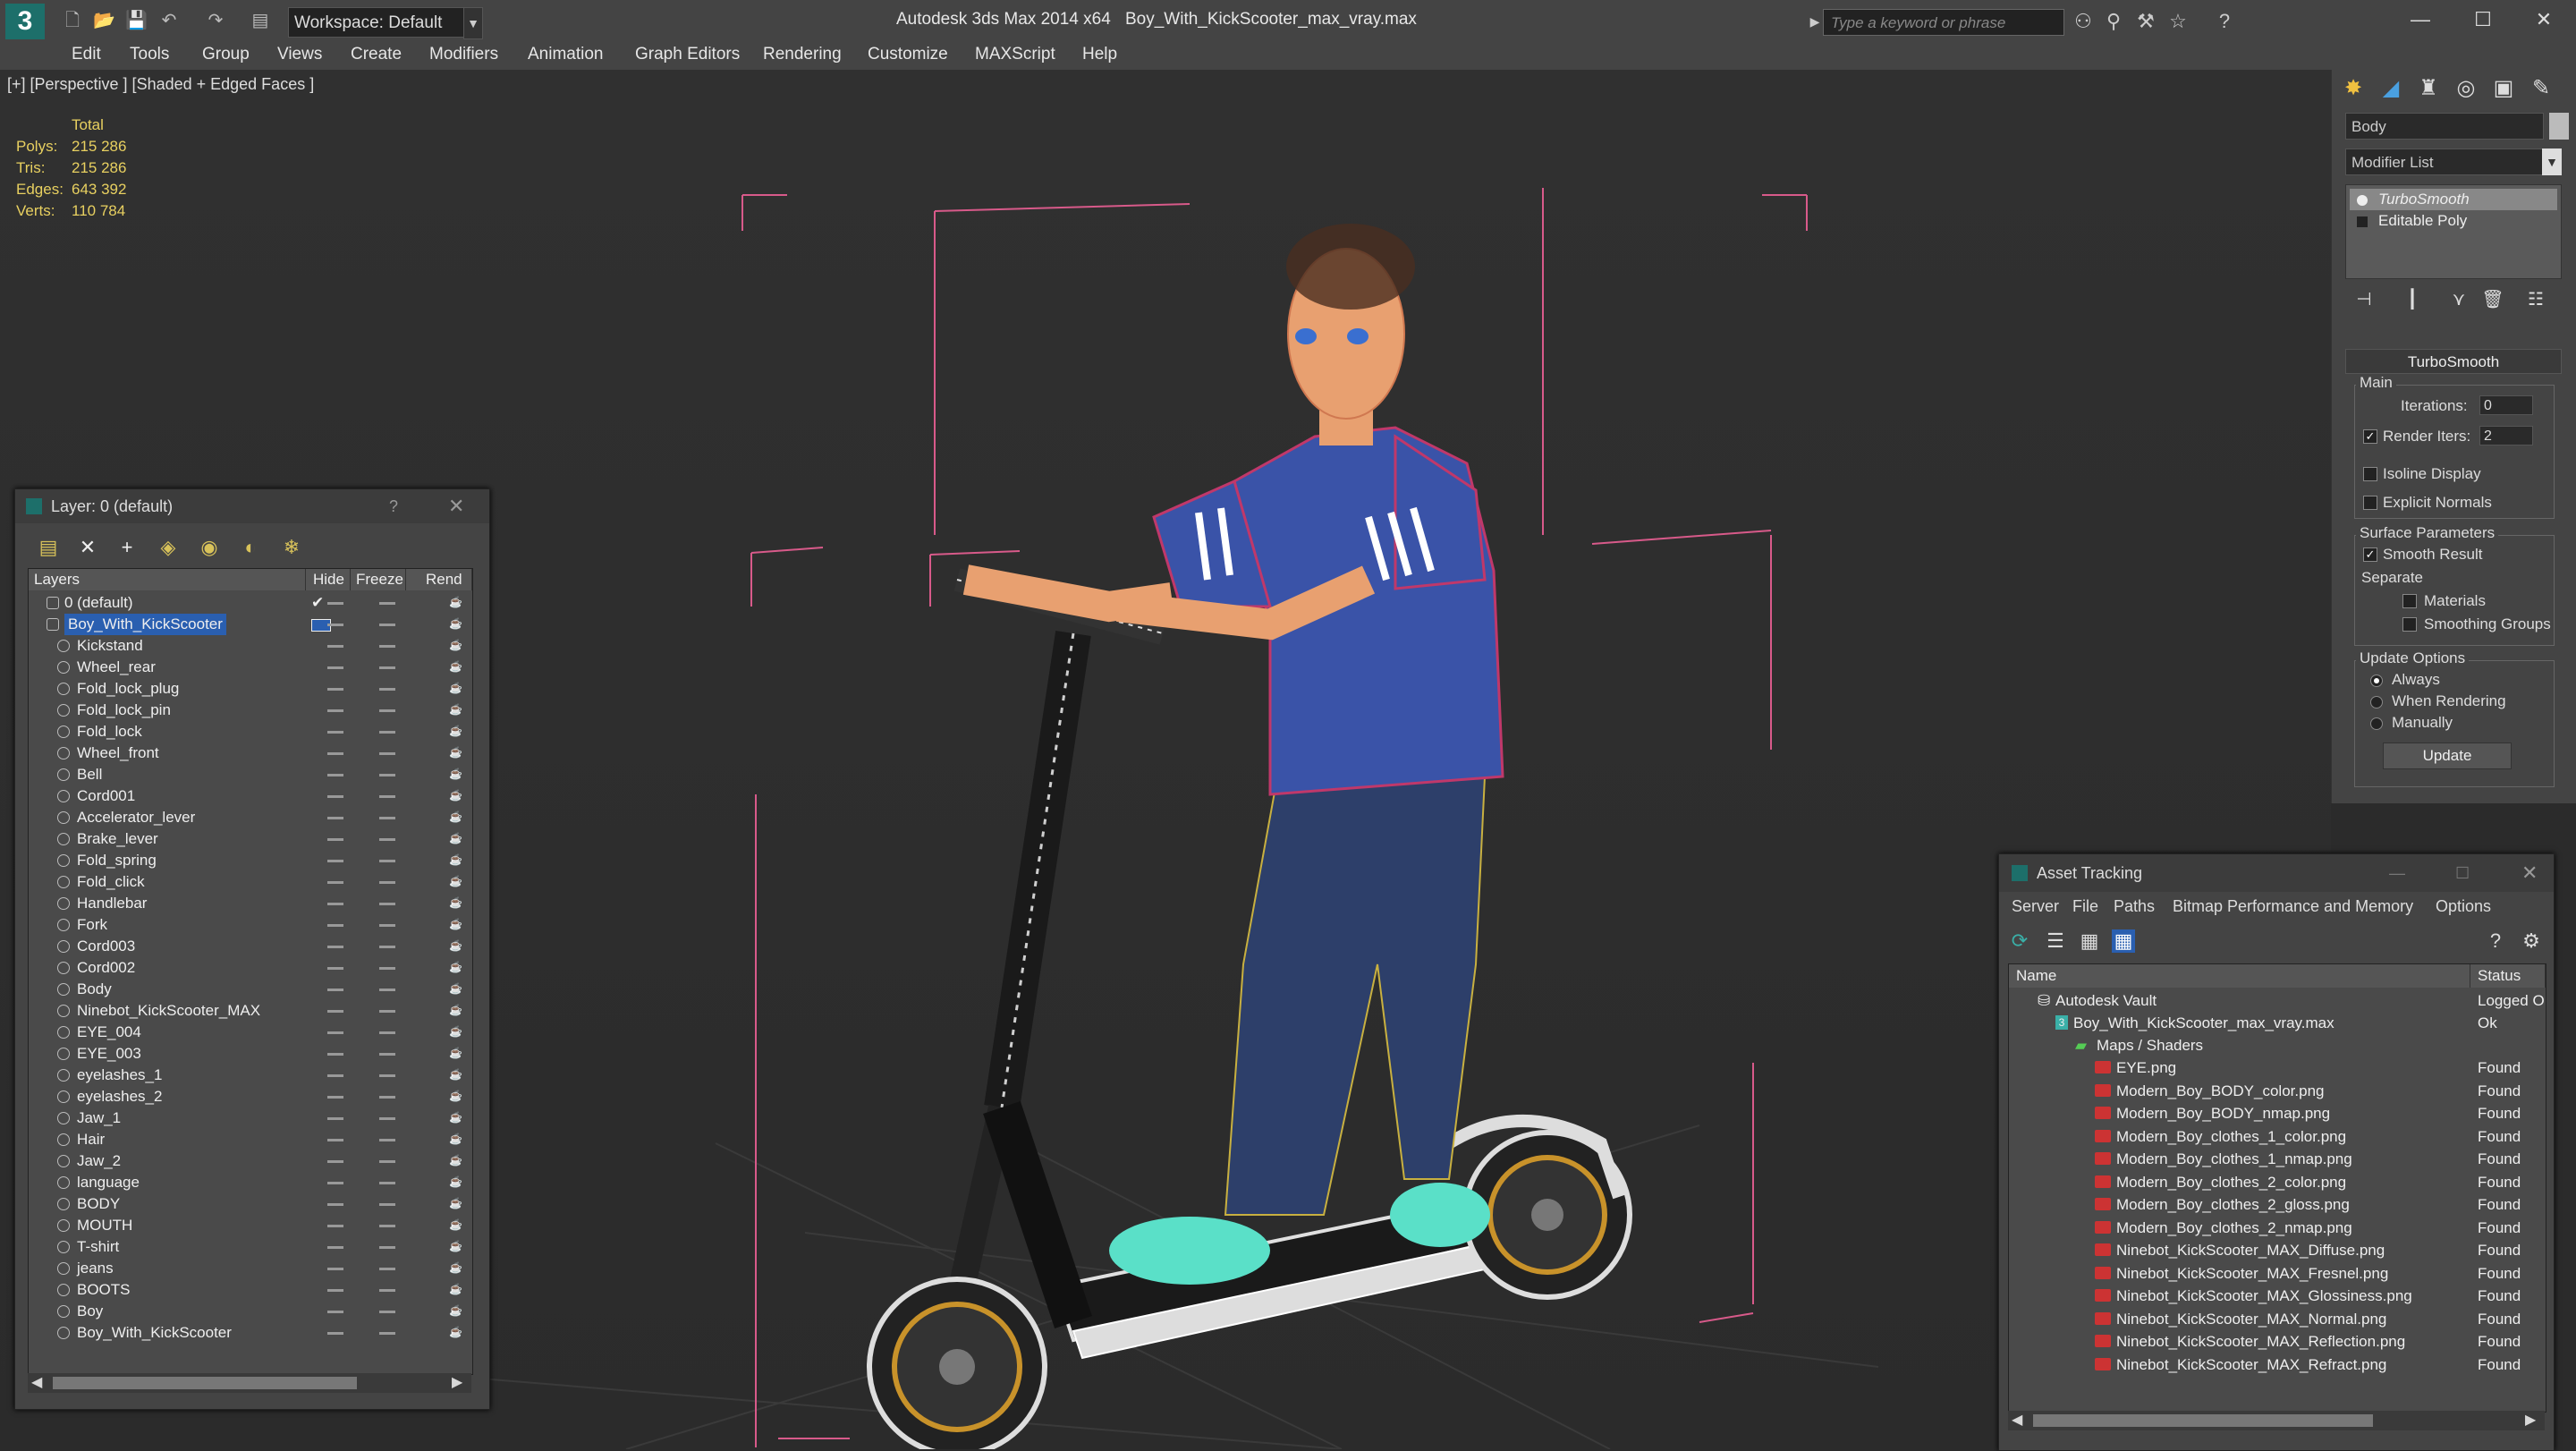 This screenshot has width=2576, height=1451. What do you see at coordinates (250, 1118) in the screenshot?
I see `object-row: Jaw_1 ☕` at bounding box center [250, 1118].